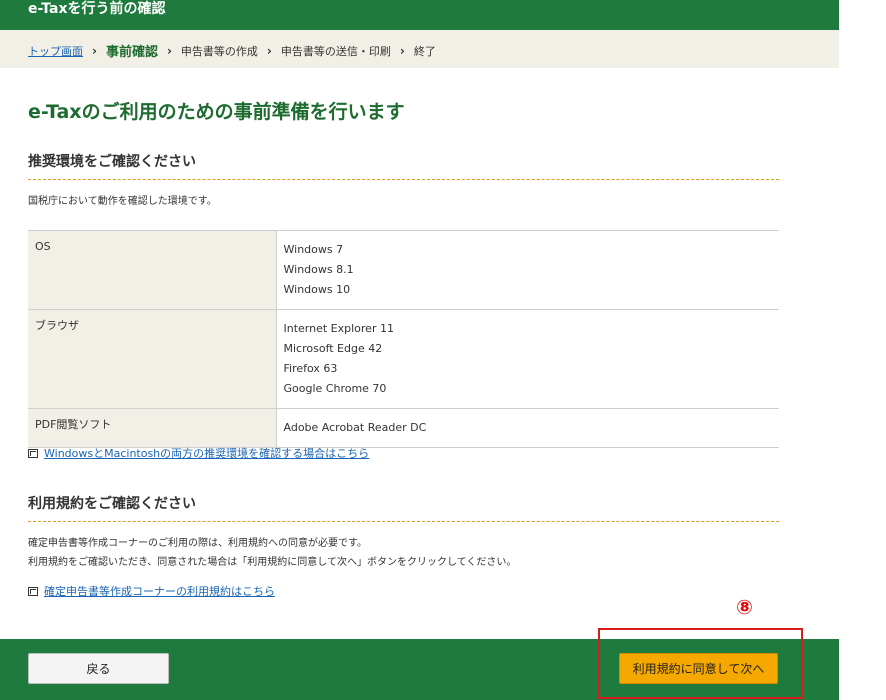 The image size is (886, 700). I want to click on terms-section-title: 利用規約をご確認ください, so click(403, 507).